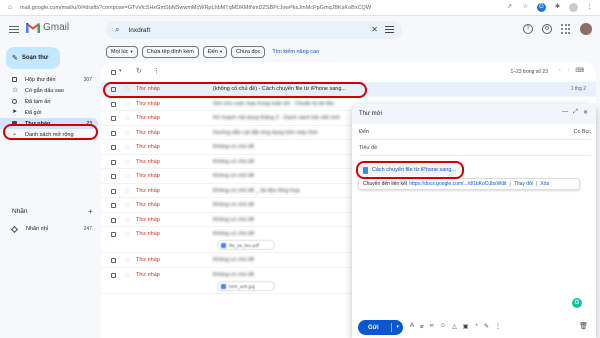 Image resolution: width=600 pixels, height=338 pixels. Describe the element at coordinates (541, 7) in the screenshot. I see `extension-icon: G` at that location.